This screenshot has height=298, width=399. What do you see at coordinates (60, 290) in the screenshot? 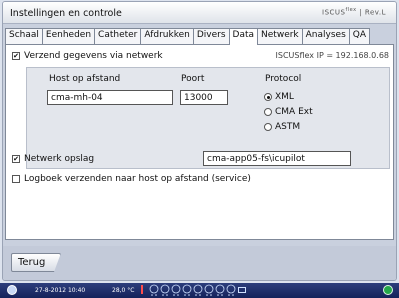
I see `datetime: 27-8-2012 10:40` at bounding box center [60, 290].